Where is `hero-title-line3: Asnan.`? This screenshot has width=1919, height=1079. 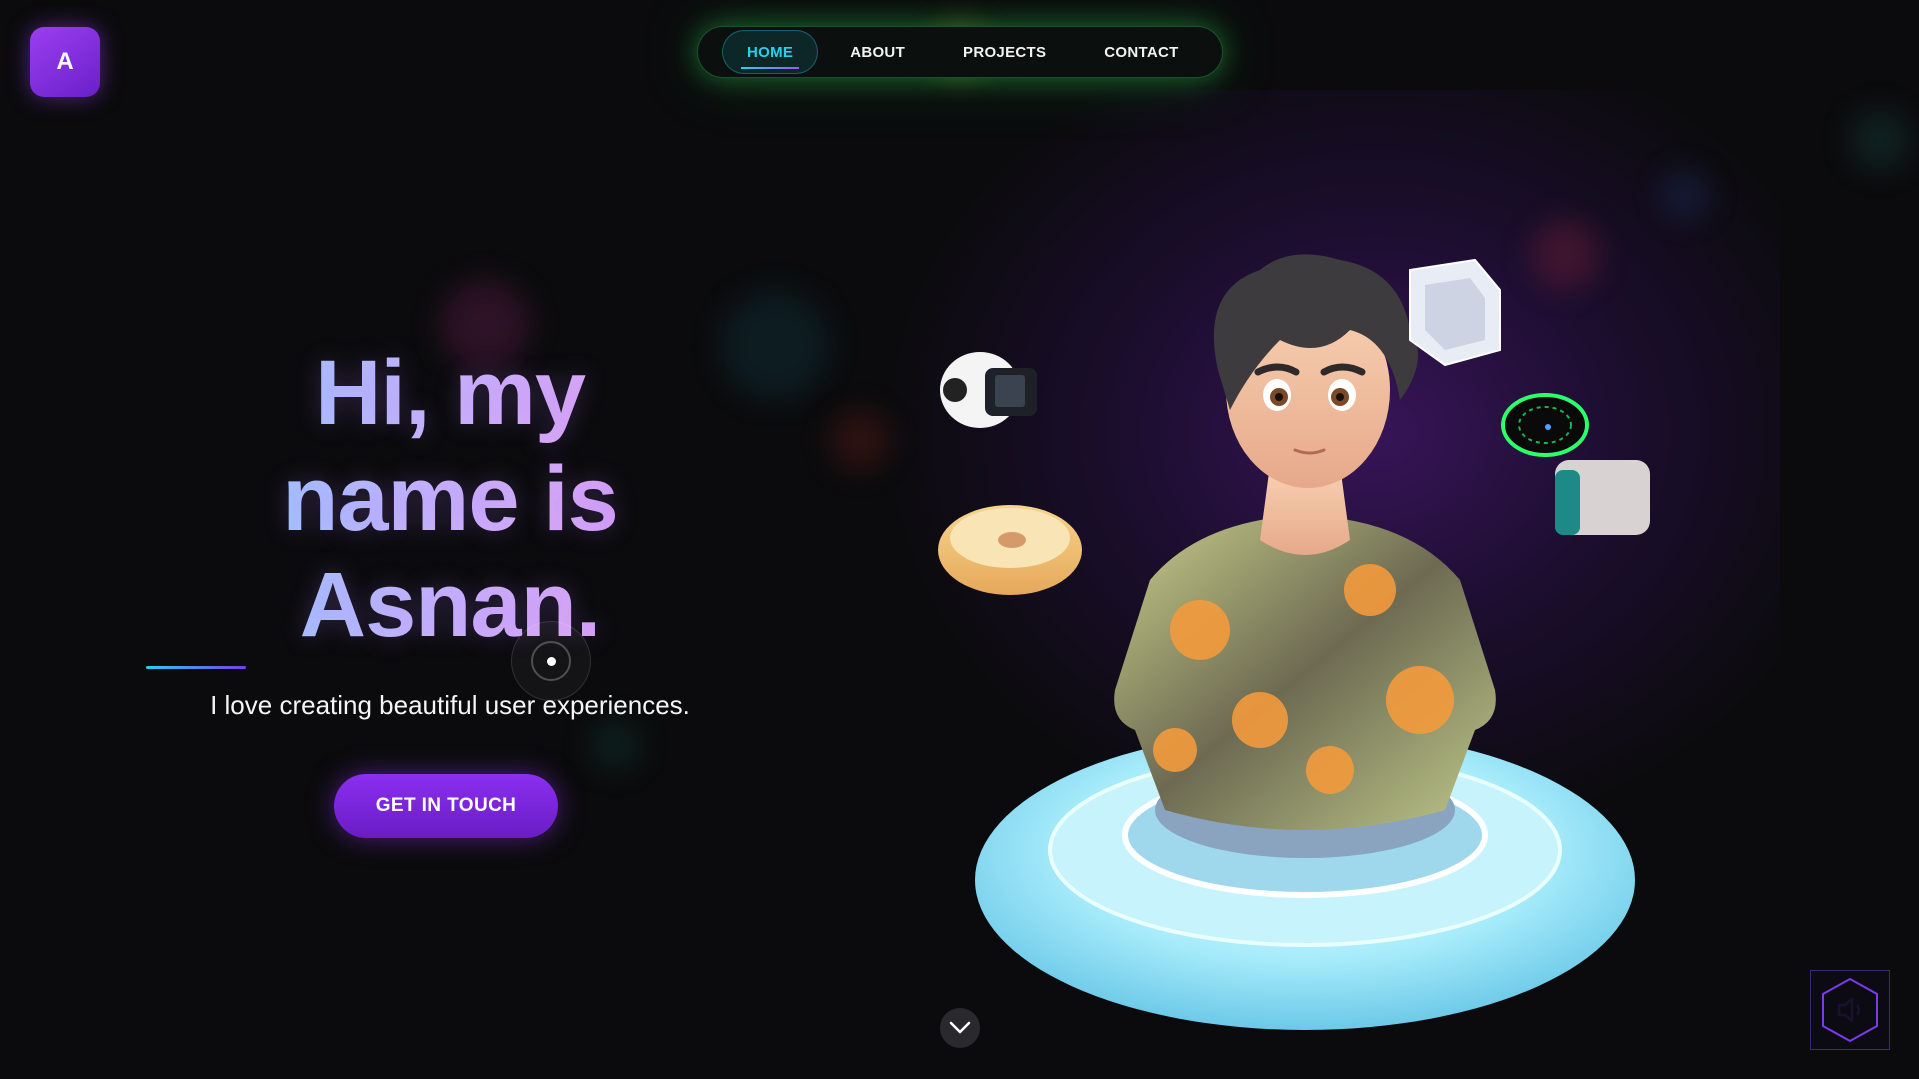 hero-title-line3: Asnan. is located at coordinates (450, 605).